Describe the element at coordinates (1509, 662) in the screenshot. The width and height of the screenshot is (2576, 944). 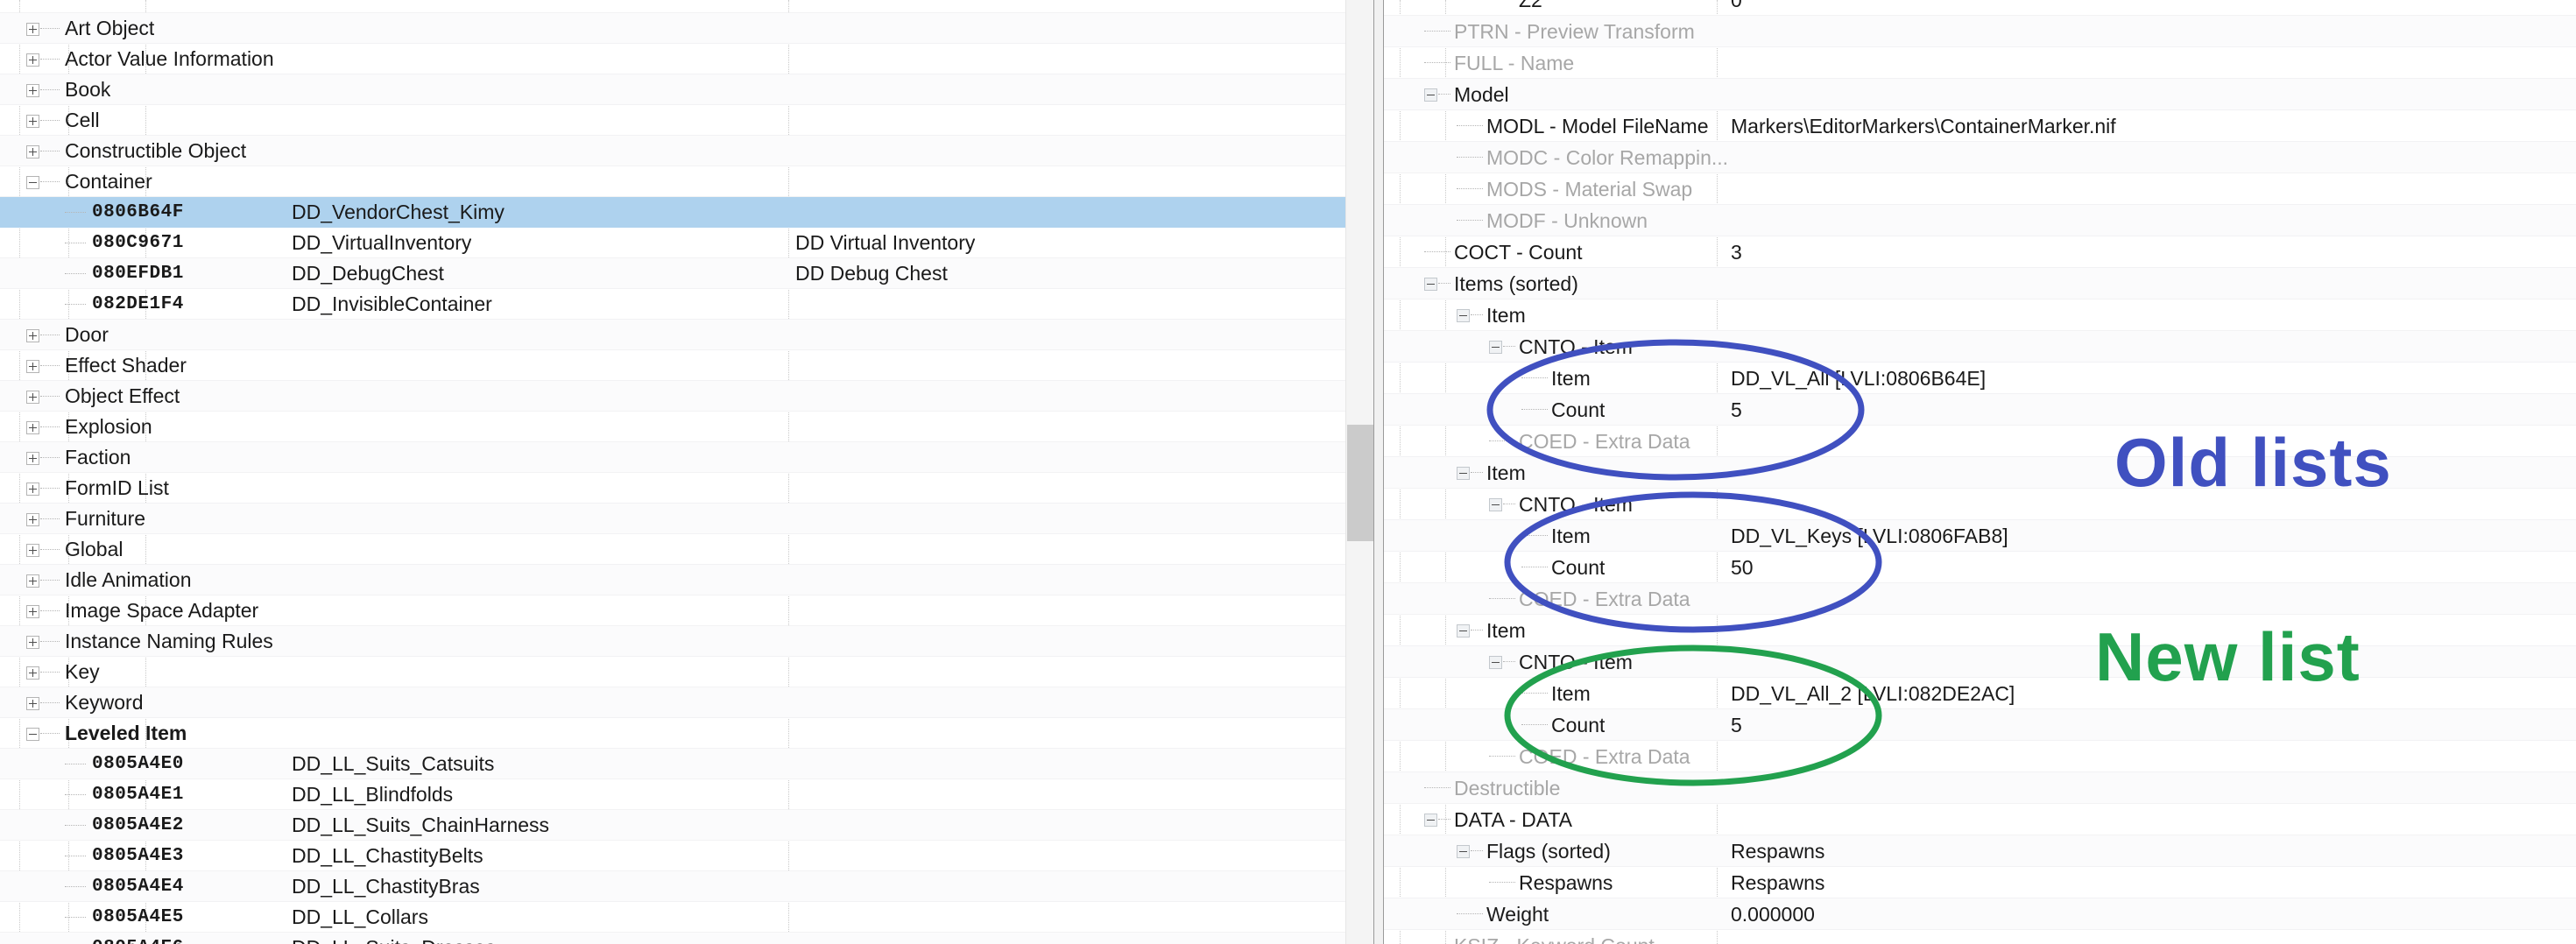
I see `tree-connector` at that location.